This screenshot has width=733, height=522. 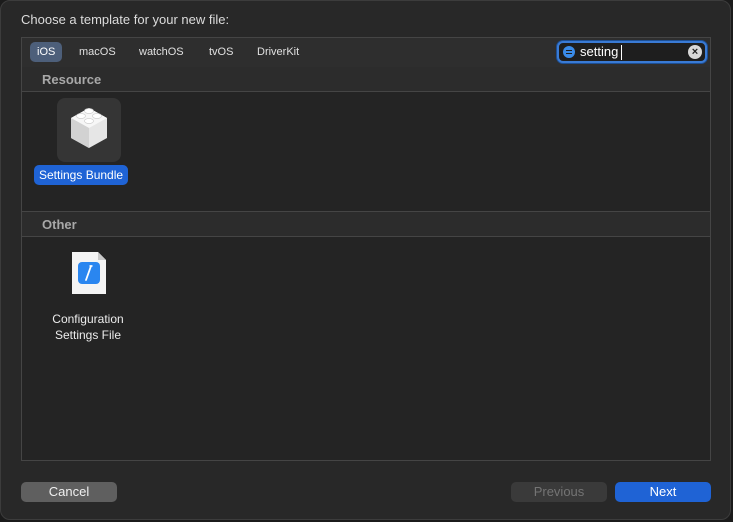 I want to click on template-label-line2: Settings File, so click(x=88, y=335).